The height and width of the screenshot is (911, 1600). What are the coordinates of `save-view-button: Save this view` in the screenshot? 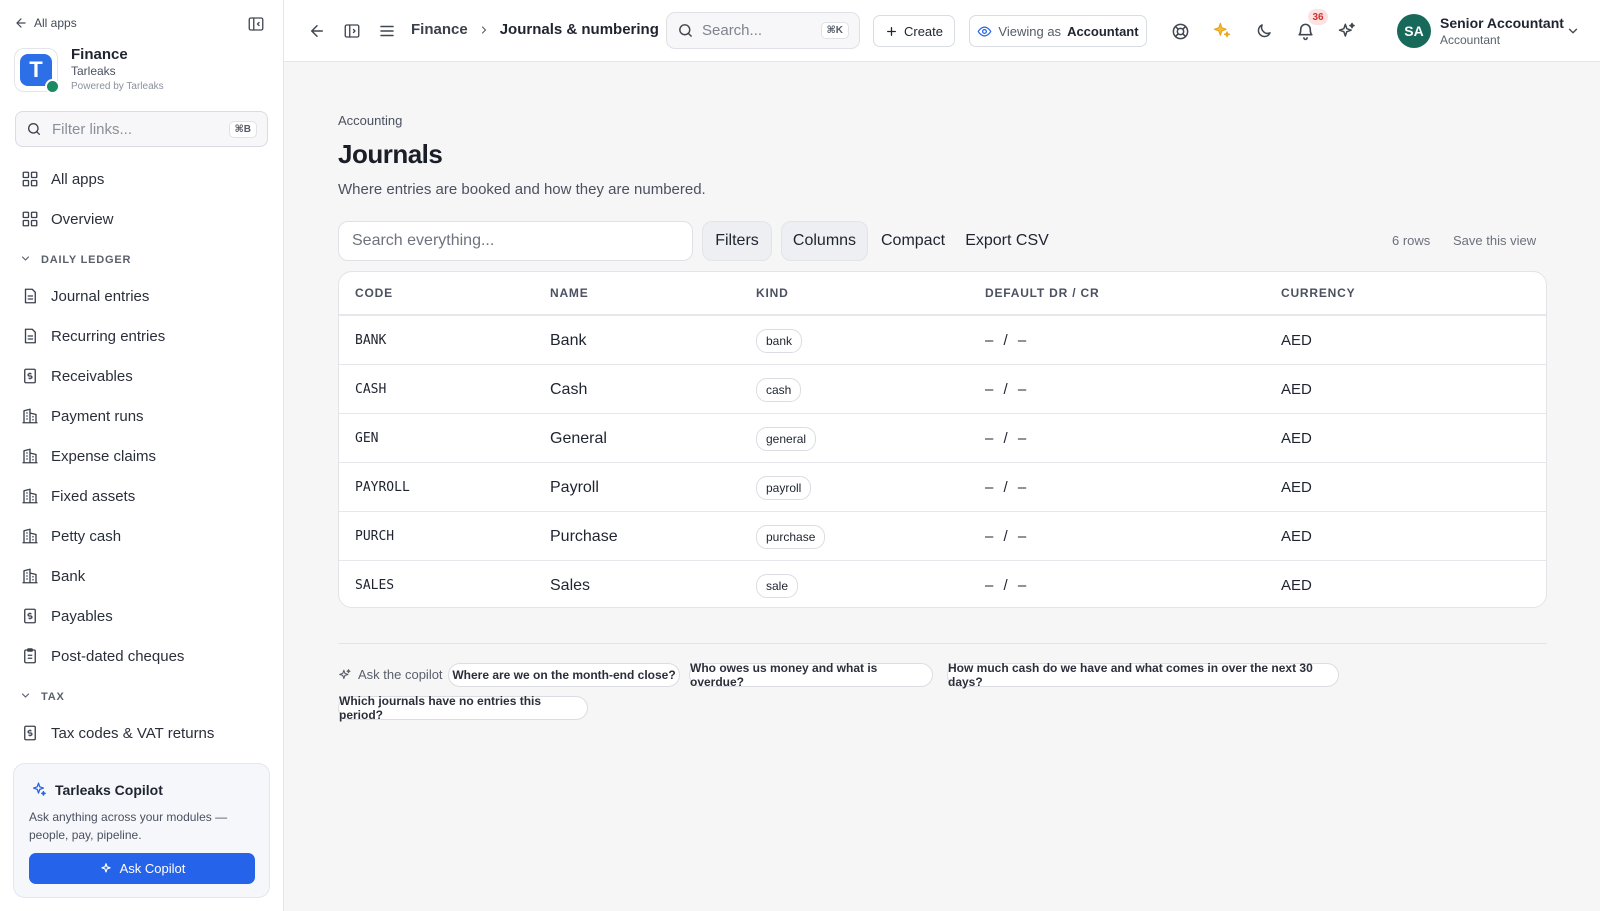 It's located at (1494, 240).